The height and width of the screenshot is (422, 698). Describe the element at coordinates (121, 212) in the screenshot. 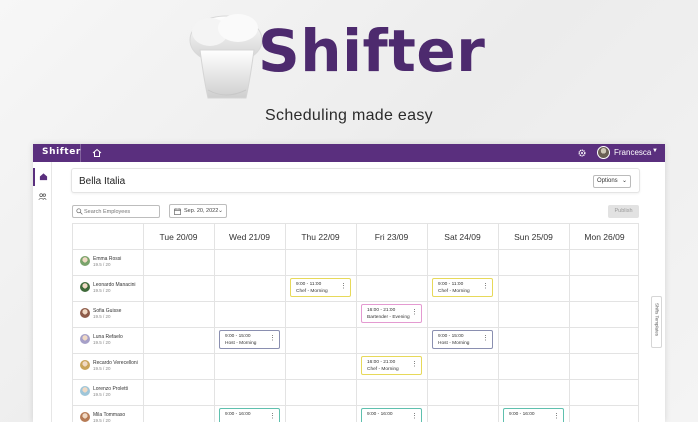

I see `search-input` at that location.